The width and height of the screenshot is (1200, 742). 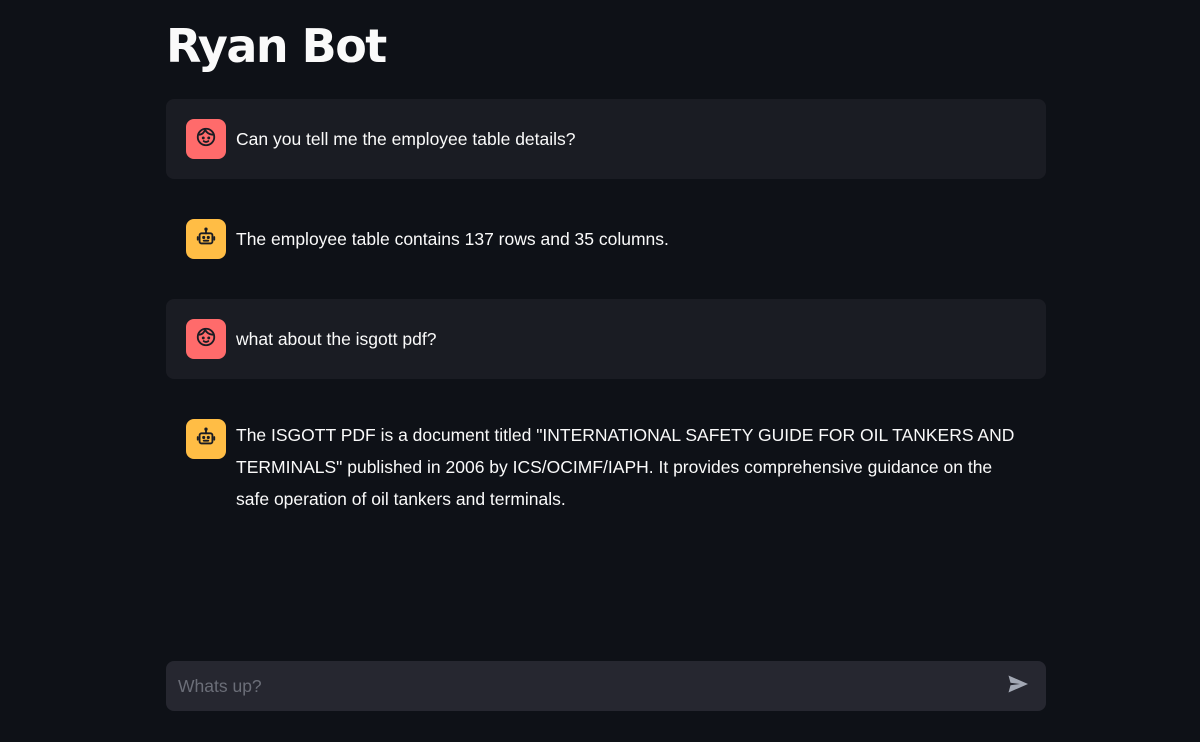 I want to click on chat-input-bar, so click(x=606, y=686).